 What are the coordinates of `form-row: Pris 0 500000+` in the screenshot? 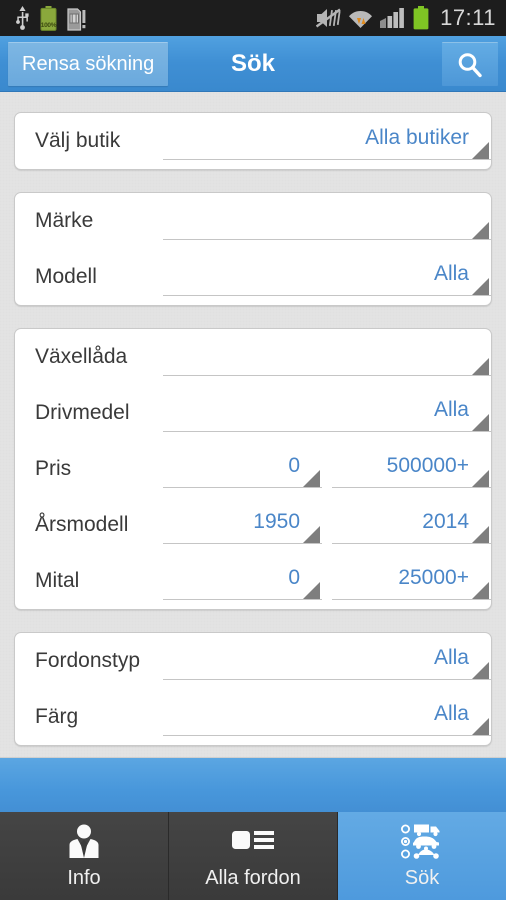 It's located at (253, 469).